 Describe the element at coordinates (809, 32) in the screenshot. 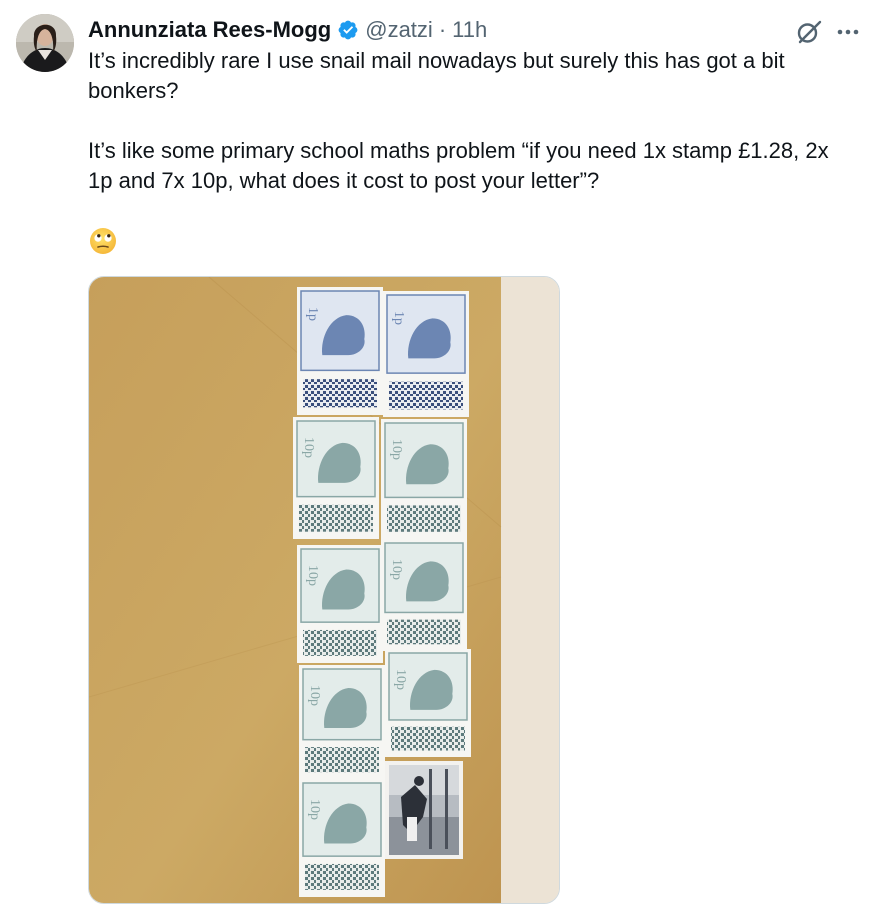

I see `grok-icon` at that location.